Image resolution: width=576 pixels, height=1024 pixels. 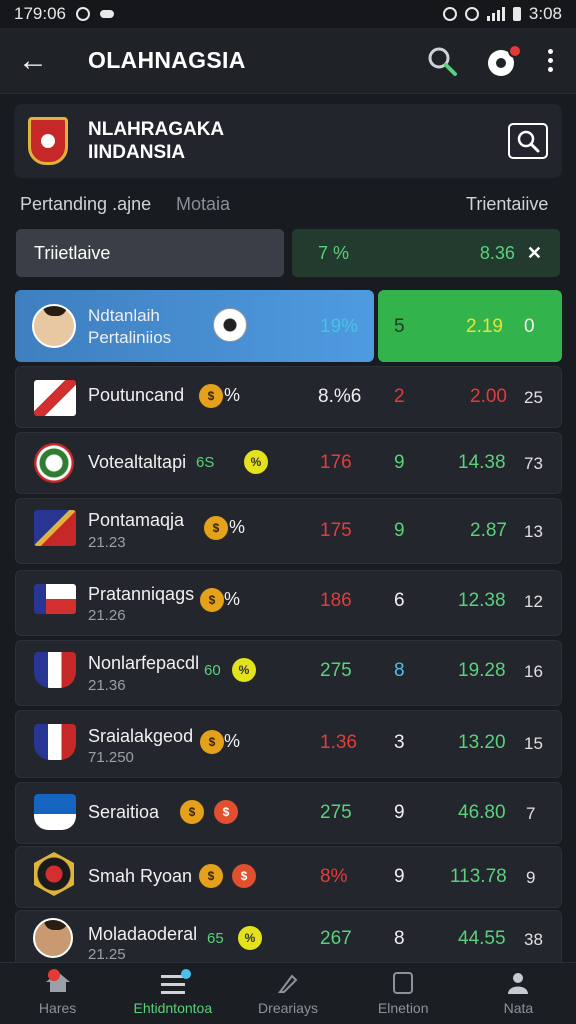 What do you see at coordinates (482, 938) in the screenshot?
I see `row-col3: 44.55` at bounding box center [482, 938].